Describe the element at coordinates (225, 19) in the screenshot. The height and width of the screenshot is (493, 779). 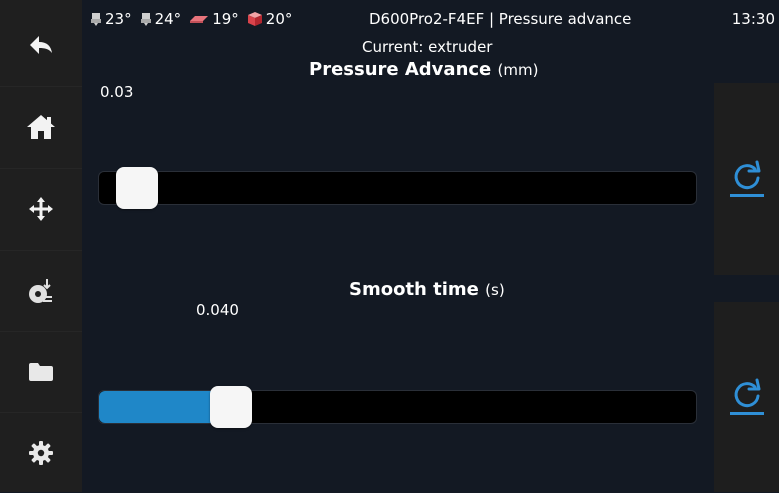
I see `bed-temp-value: 19°` at that location.